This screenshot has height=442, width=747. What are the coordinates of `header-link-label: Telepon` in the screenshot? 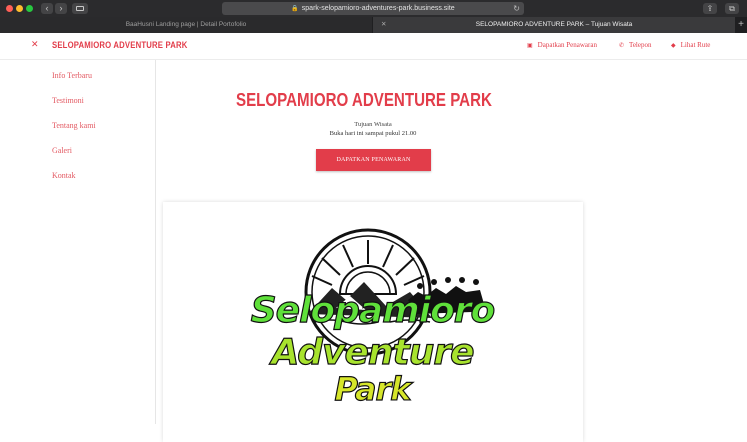 It's located at (640, 45).